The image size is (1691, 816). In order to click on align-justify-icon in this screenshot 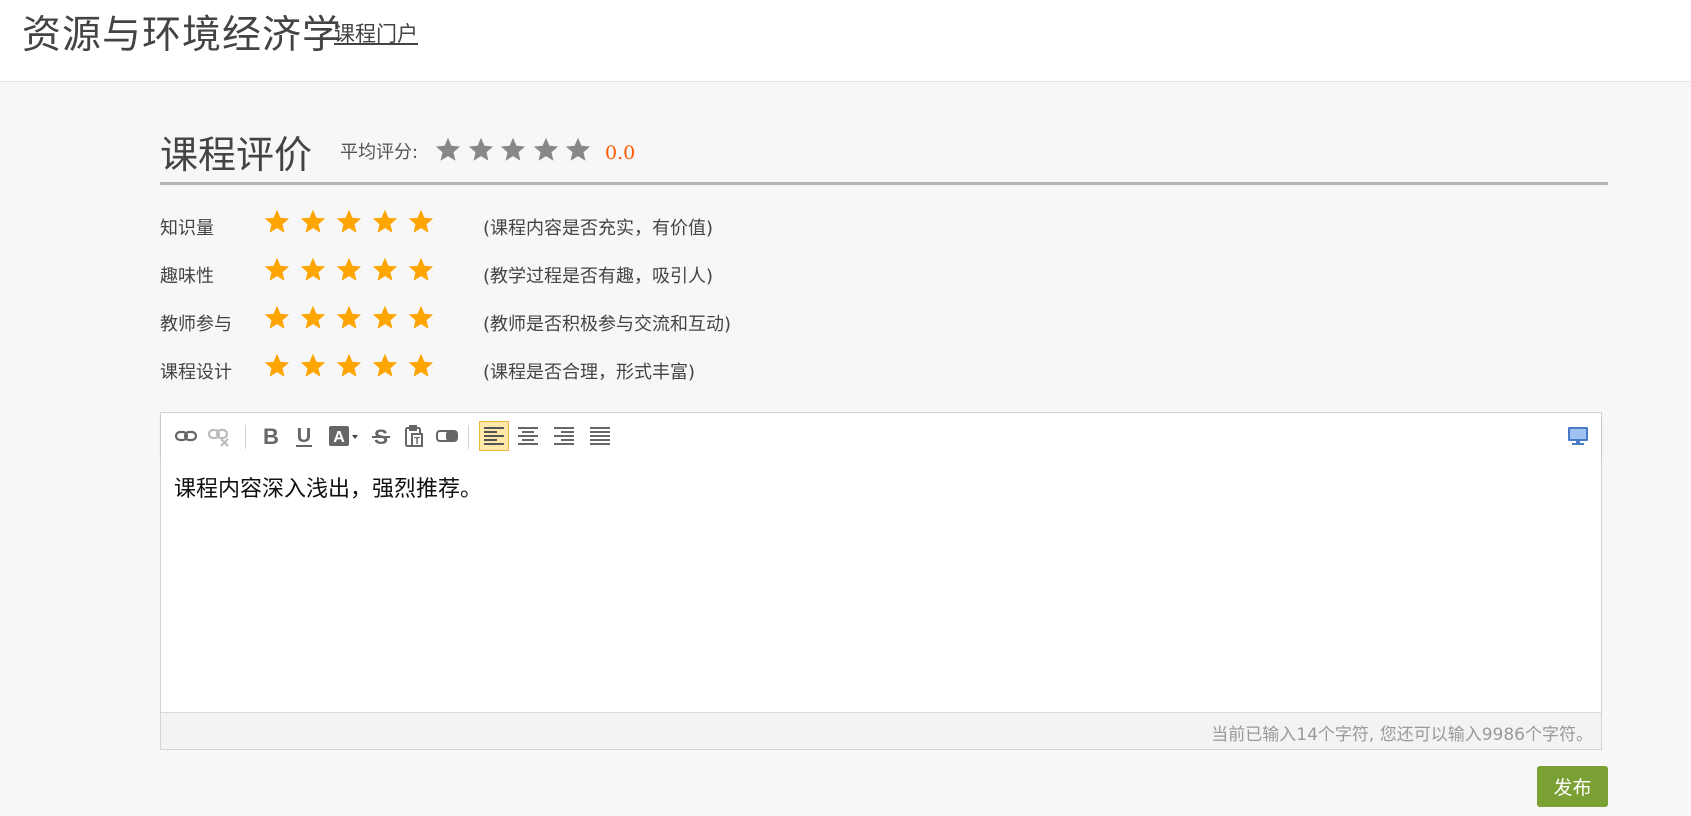, I will do `click(600, 436)`.